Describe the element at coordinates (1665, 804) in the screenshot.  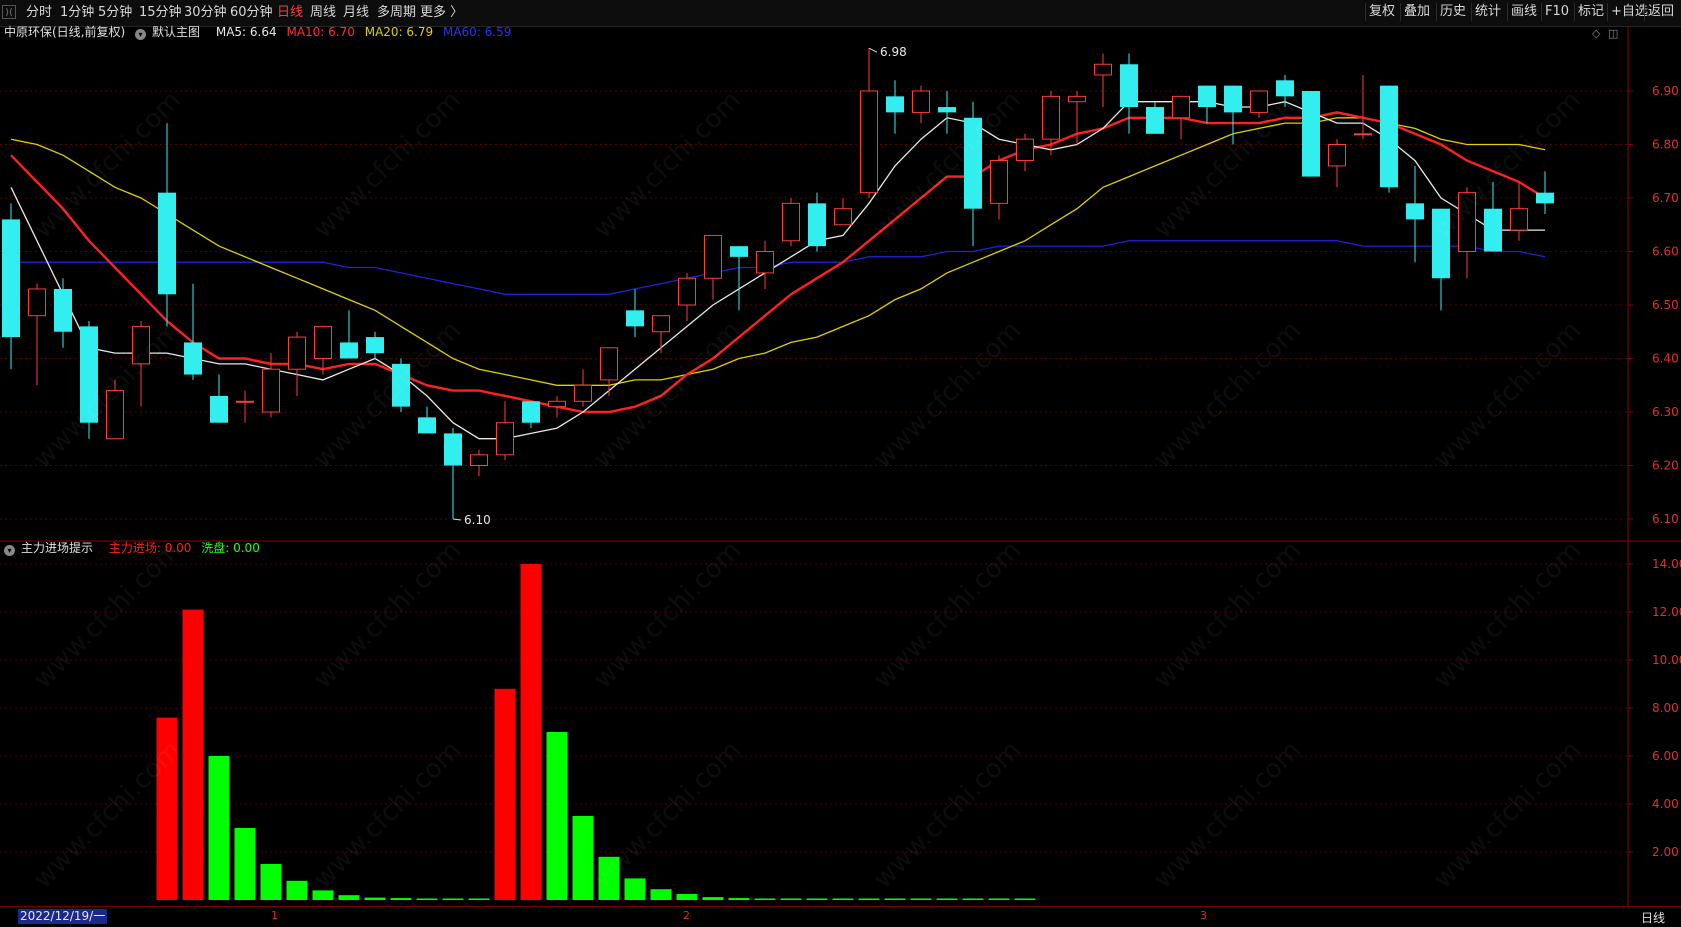
I see `indicator-tick-label: 4.00` at that location.